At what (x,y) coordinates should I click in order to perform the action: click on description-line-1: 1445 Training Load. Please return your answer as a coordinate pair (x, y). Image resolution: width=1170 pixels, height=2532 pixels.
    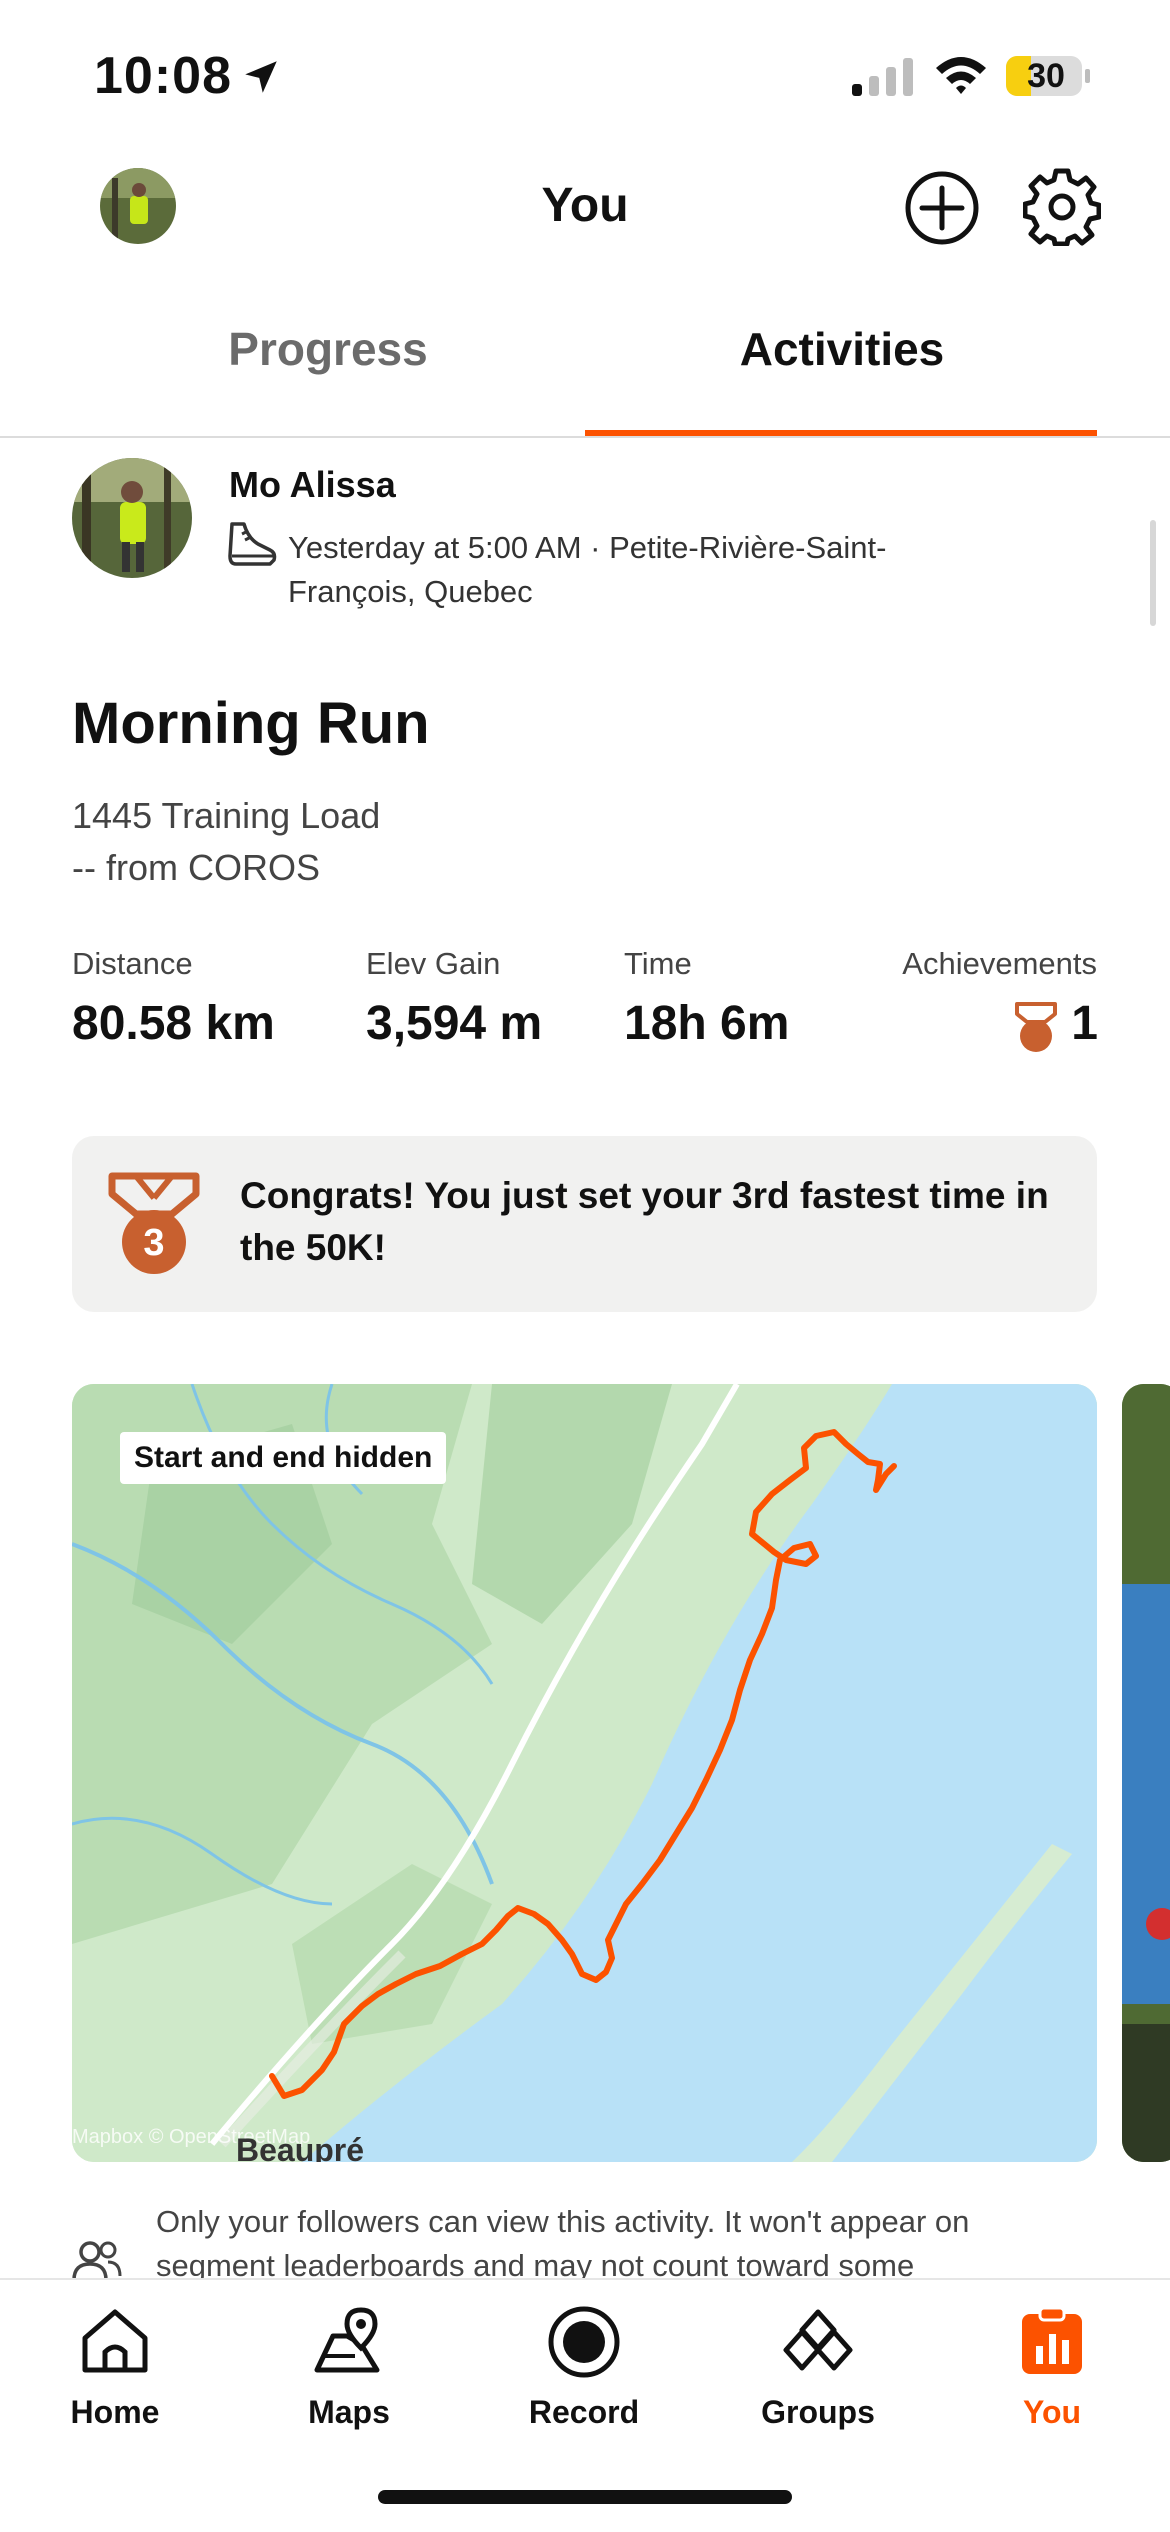
    Looking at the image, I should click on (226, 815).